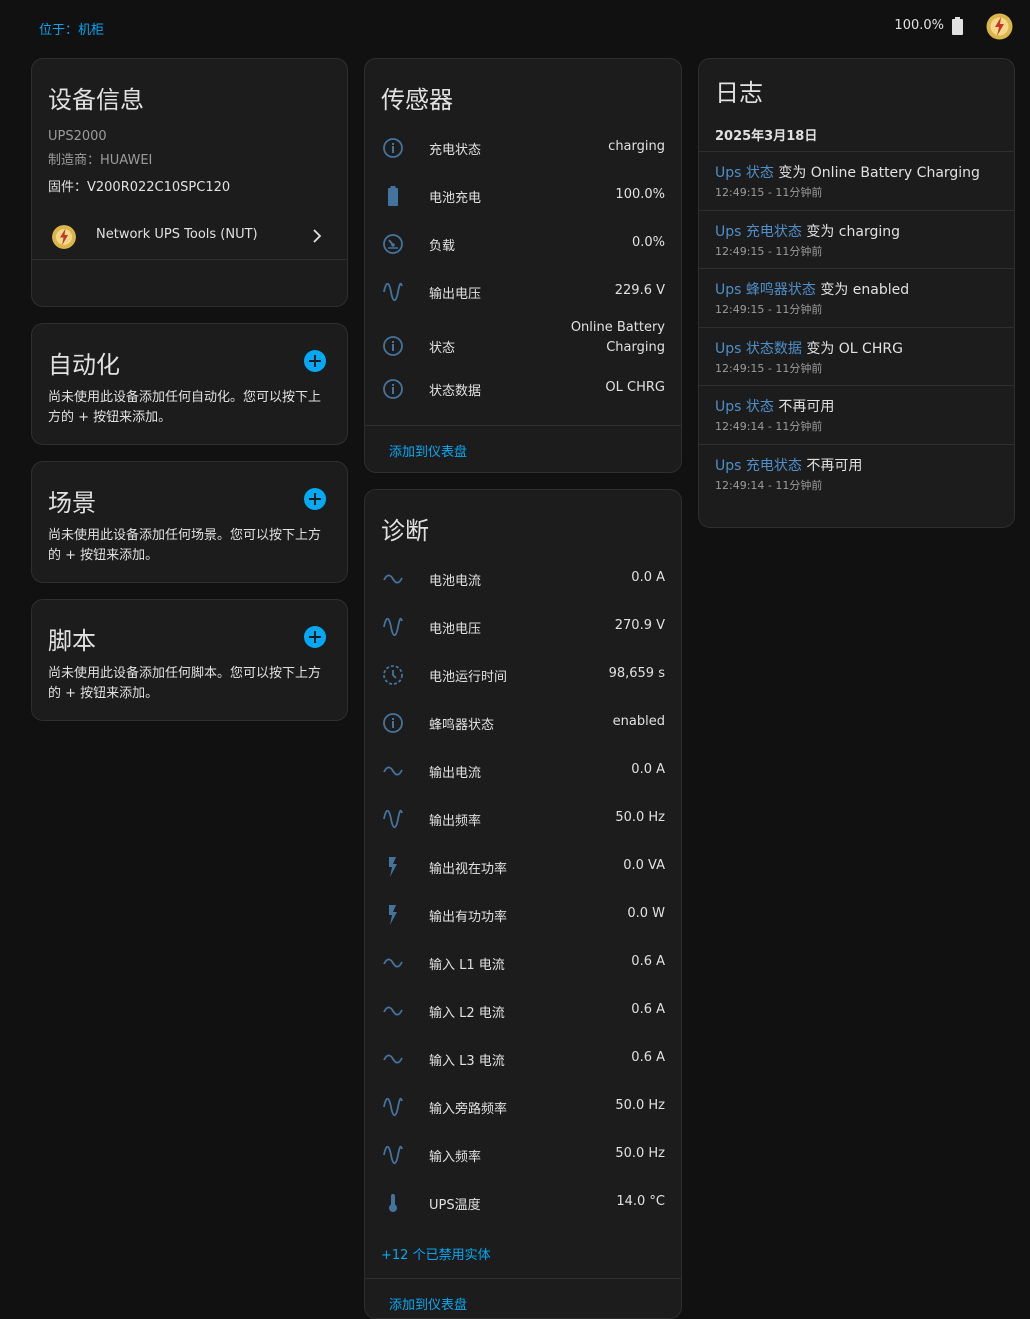 Image resolution: width=1030 pixels, height=1319 pixels. Describe the element at coordinates (644, 865) in the screenshot. I see `entity-value: 0.0 VA` at that location.